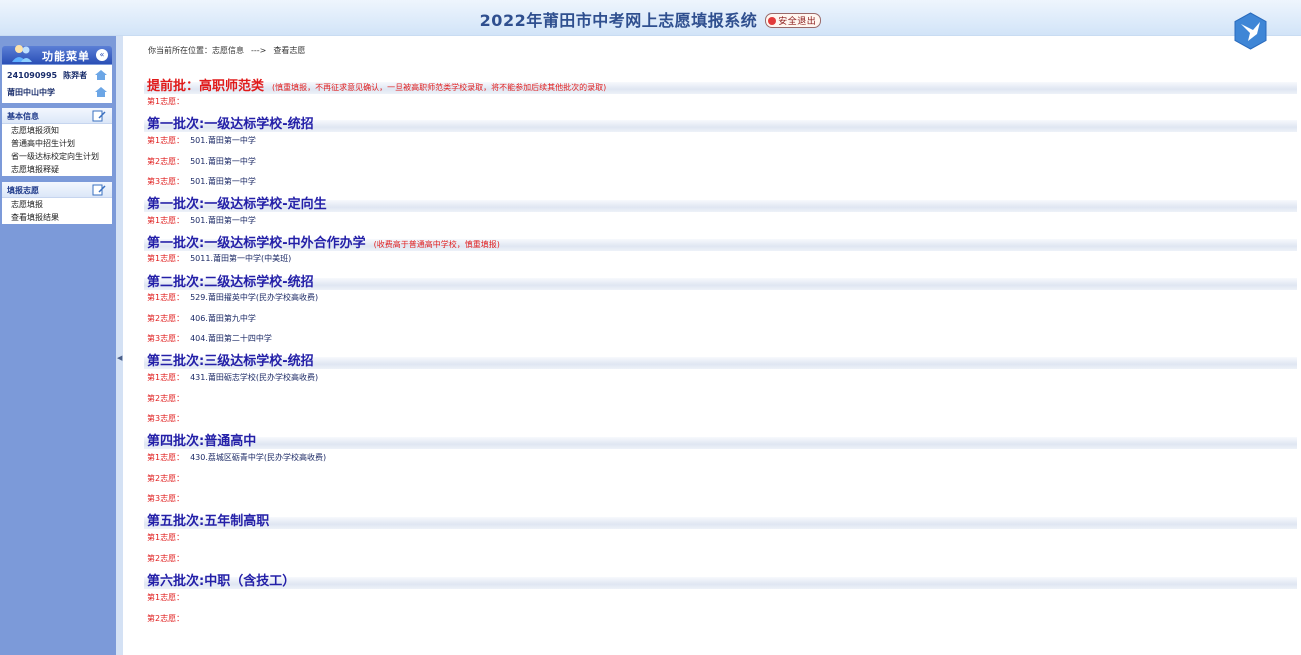 The width and height of the screenshot is (1301, 655). I want to click on menu-title: 功能菜单, so click(66, 56).